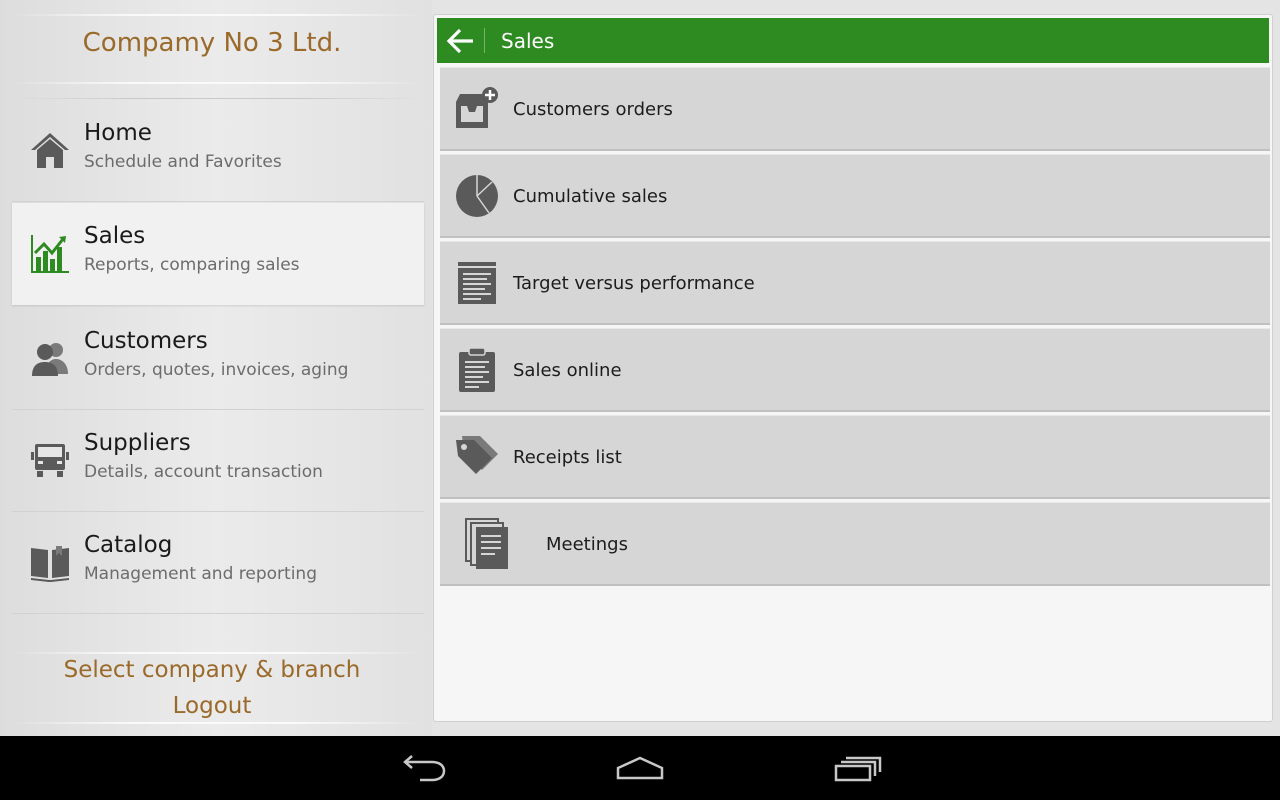 Image resolution: width=1280 pixels, height=800 pixels. Describe the element at coordinates (212, 43) in the screenshot. I see `company-name: Compamy No 3 Ltd.` at that location.